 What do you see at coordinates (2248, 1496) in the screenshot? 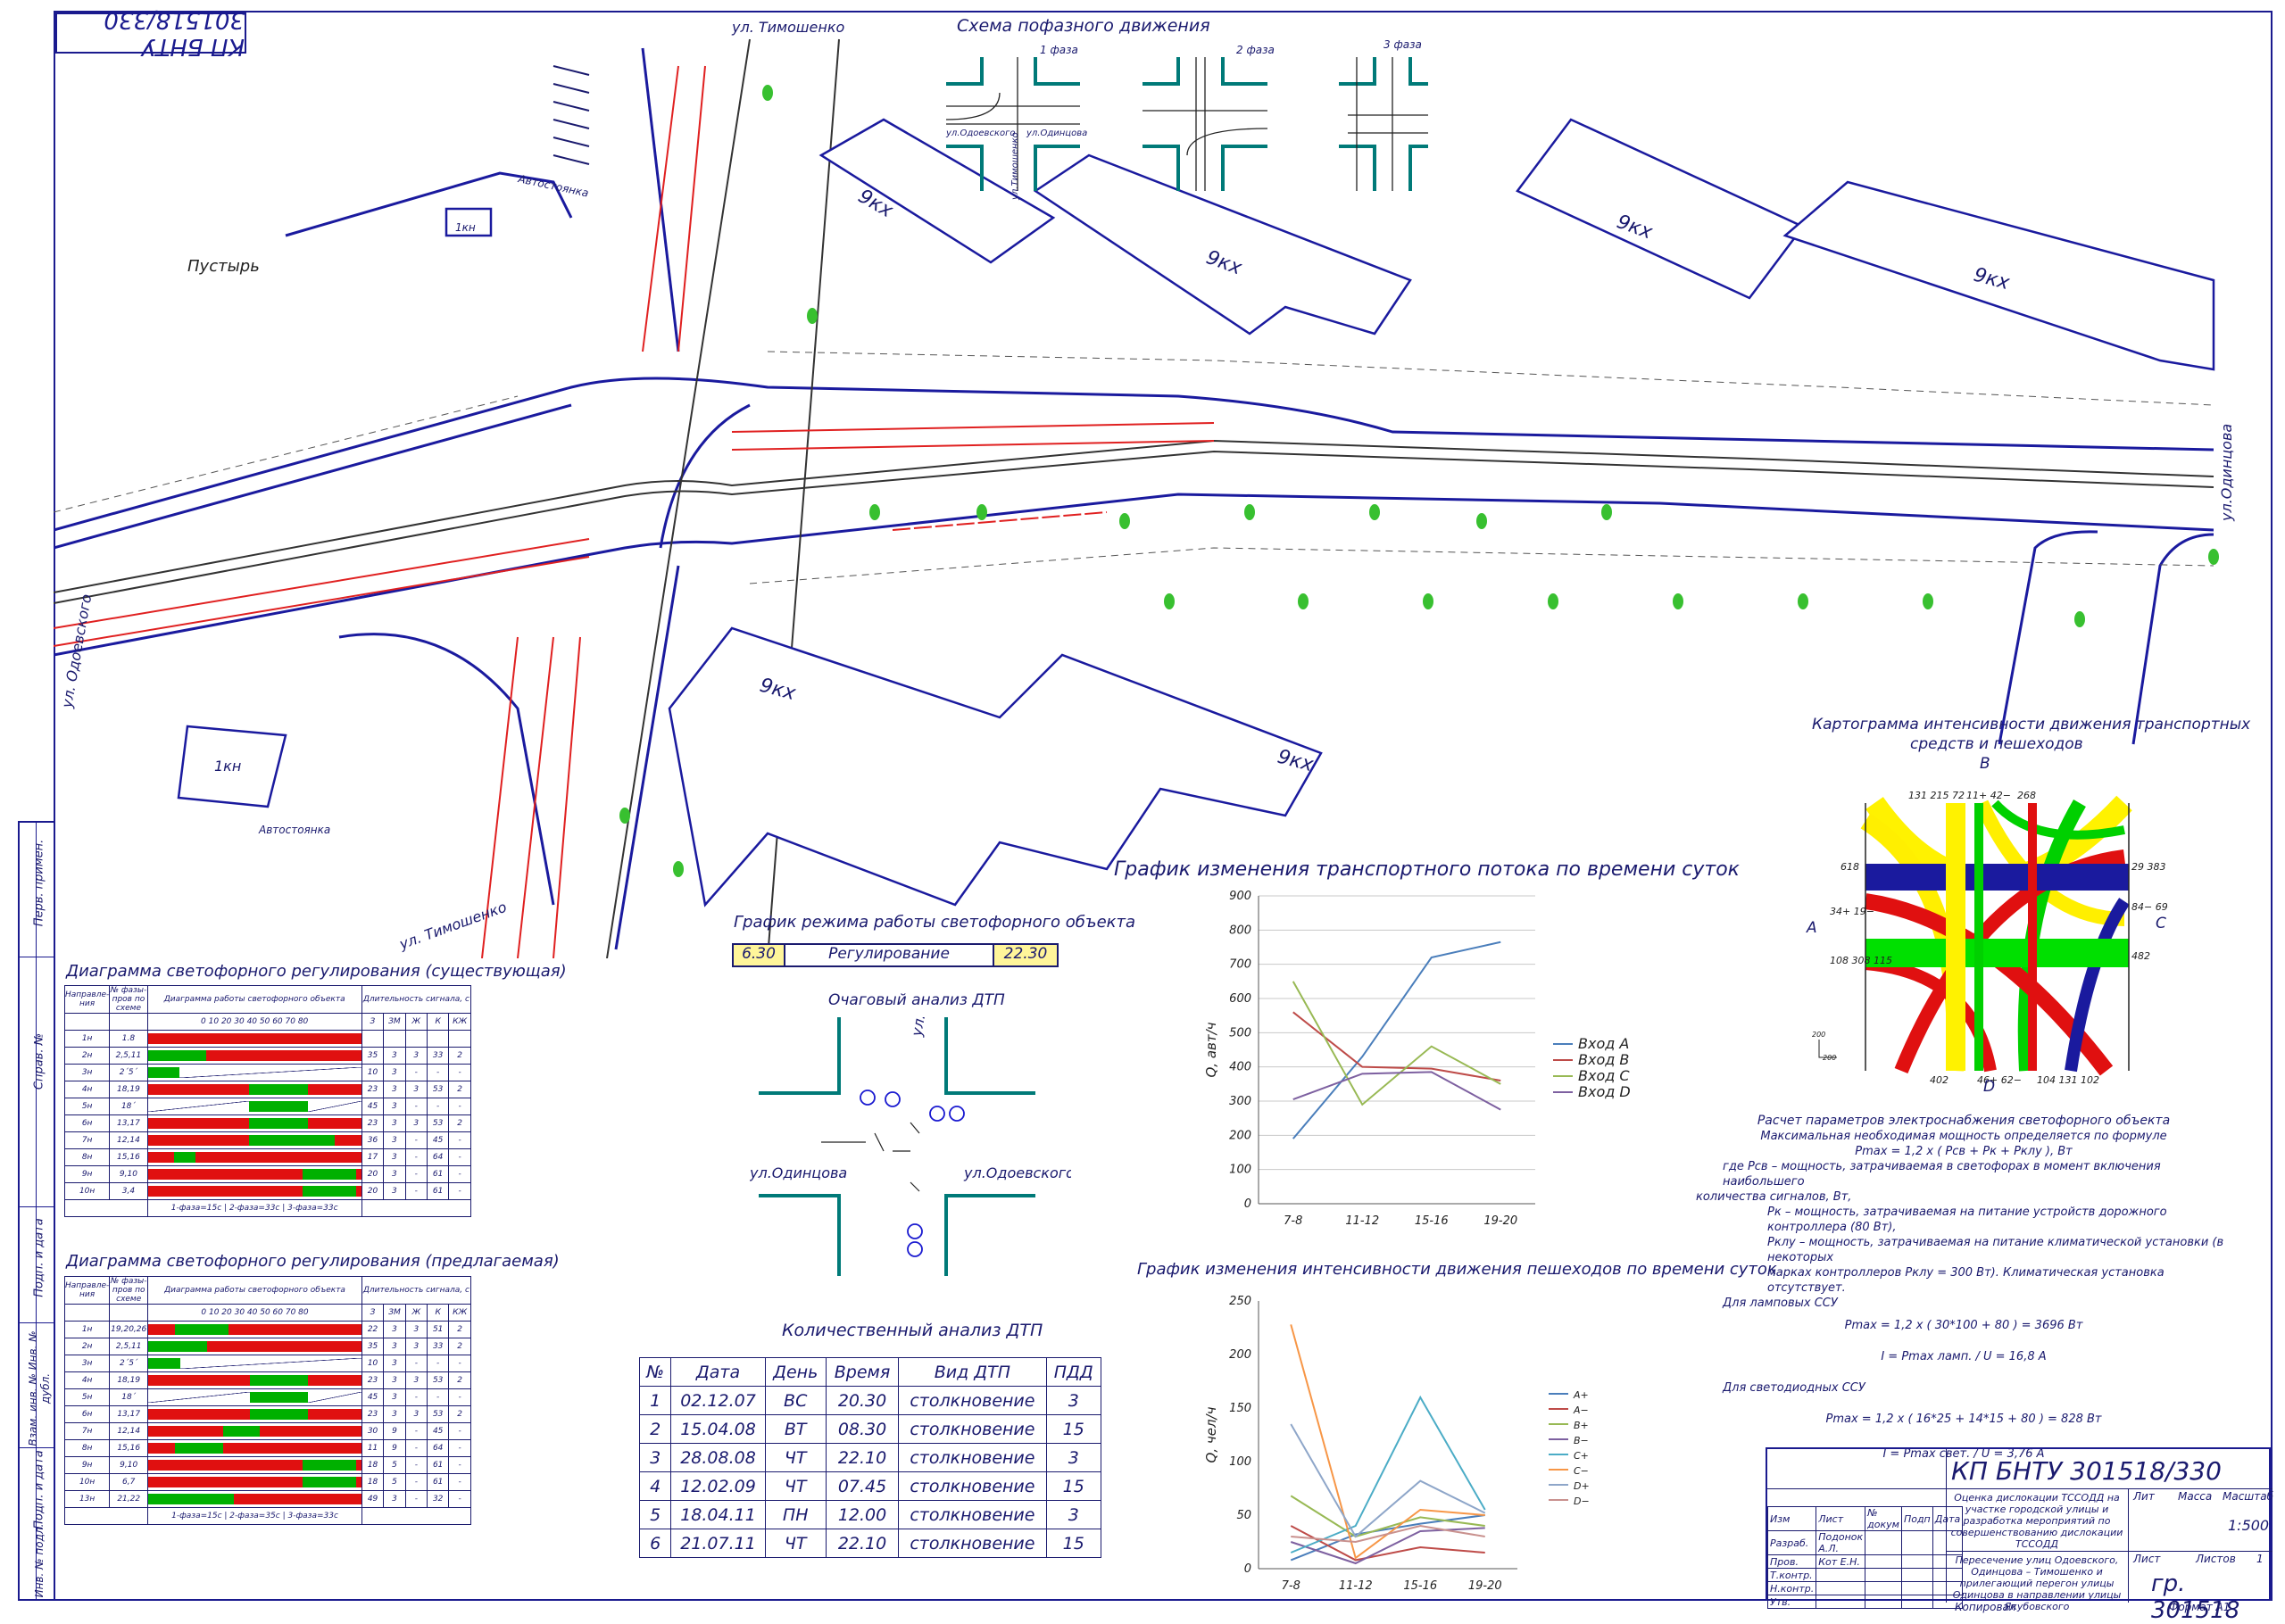
I see `title-scale-h: Масштаб` at bounding box center [2248, 1496].